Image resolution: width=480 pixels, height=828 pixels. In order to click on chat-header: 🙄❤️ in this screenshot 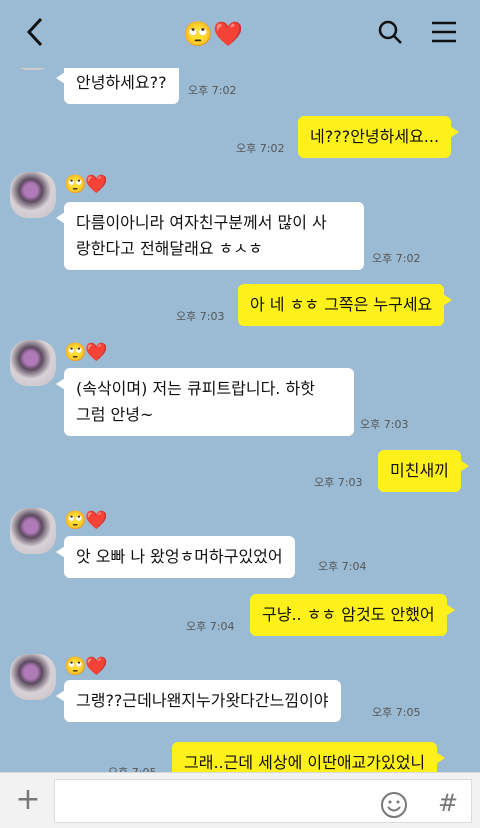, I will do `click(240, 34)`.